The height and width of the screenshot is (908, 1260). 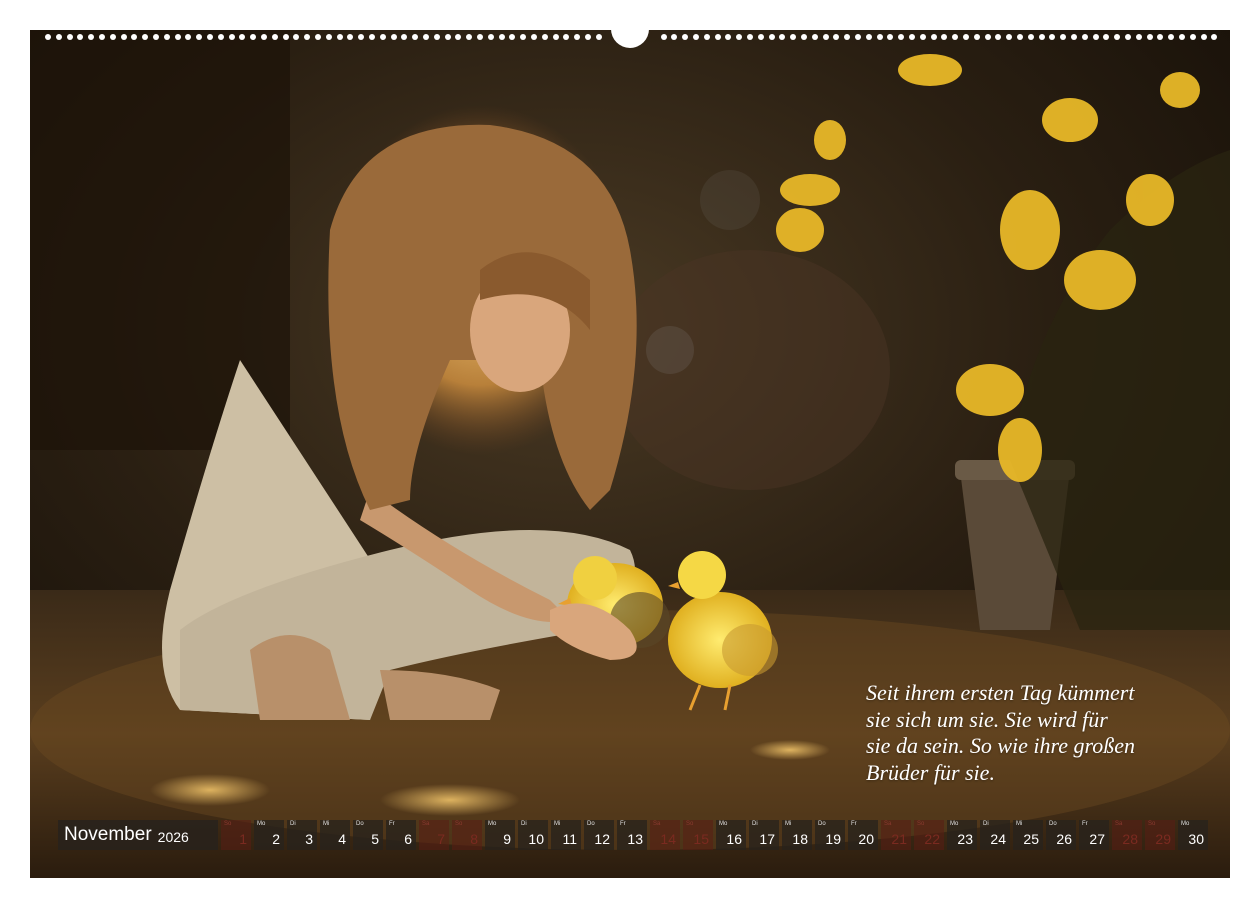 I want to click on day-number: 5, so click(x=375, y=839).